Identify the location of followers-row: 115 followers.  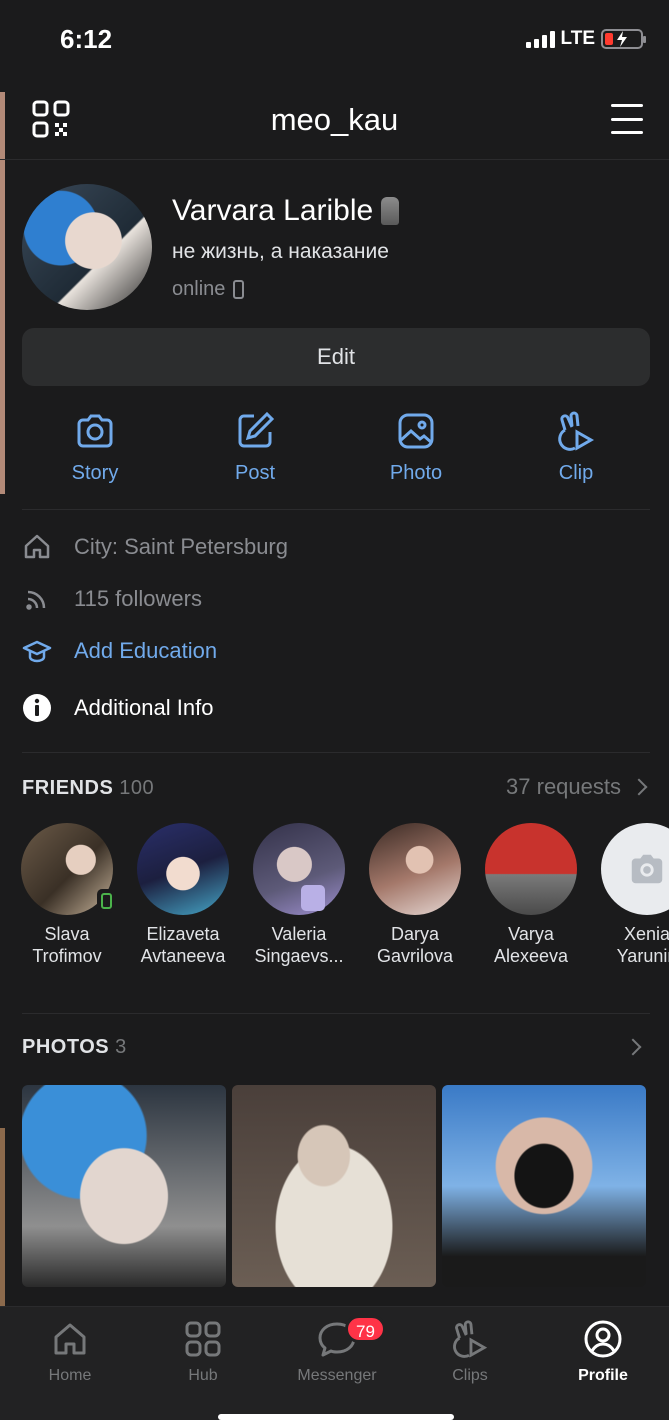
(112, 599).